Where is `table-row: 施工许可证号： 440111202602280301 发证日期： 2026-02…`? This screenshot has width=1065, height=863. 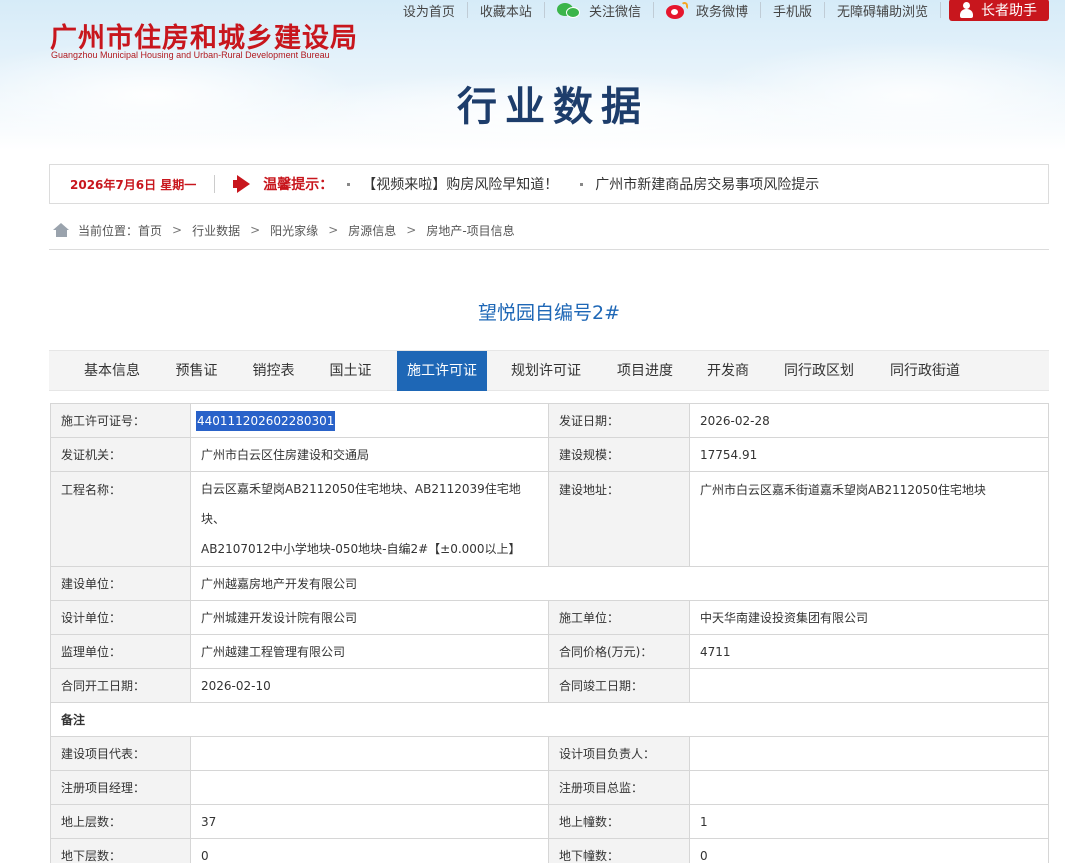
table-row: 施工许可证号： 440111202602280301 发证日期： 2026-02… is located at coordinates (549, 420).